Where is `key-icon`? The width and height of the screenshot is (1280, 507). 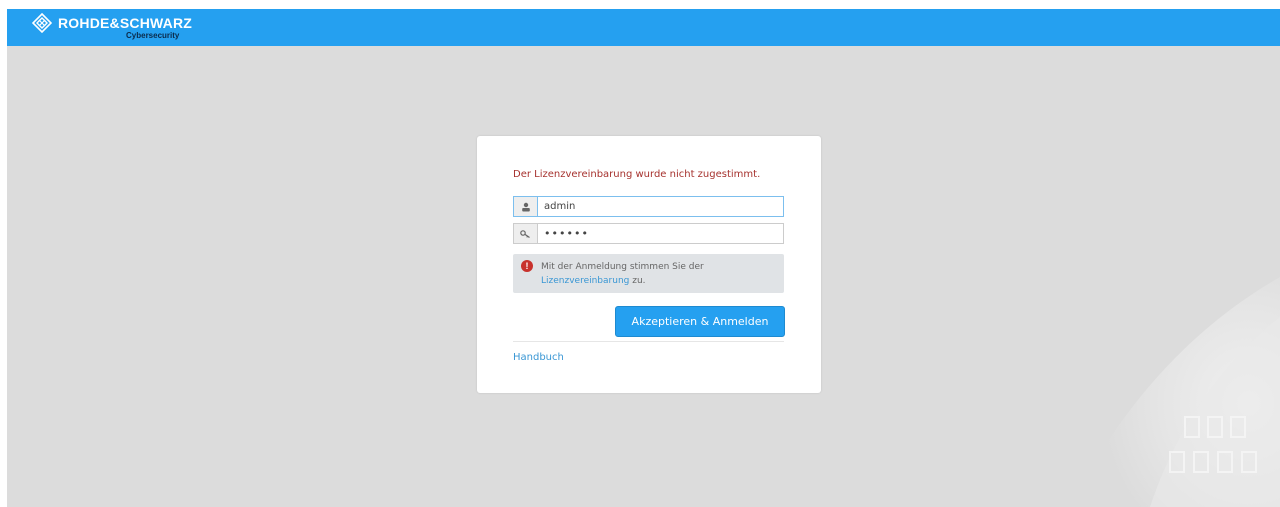 key-icon is located at coordinates (525, 233).